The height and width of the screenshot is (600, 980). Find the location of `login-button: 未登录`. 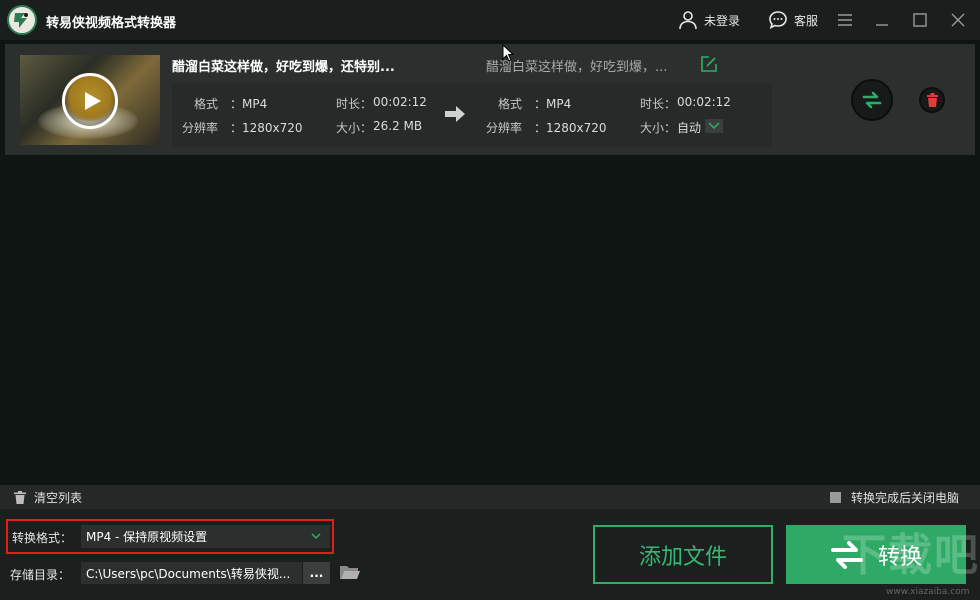

login-button: 未登录 is located at coordinates (709, 20).